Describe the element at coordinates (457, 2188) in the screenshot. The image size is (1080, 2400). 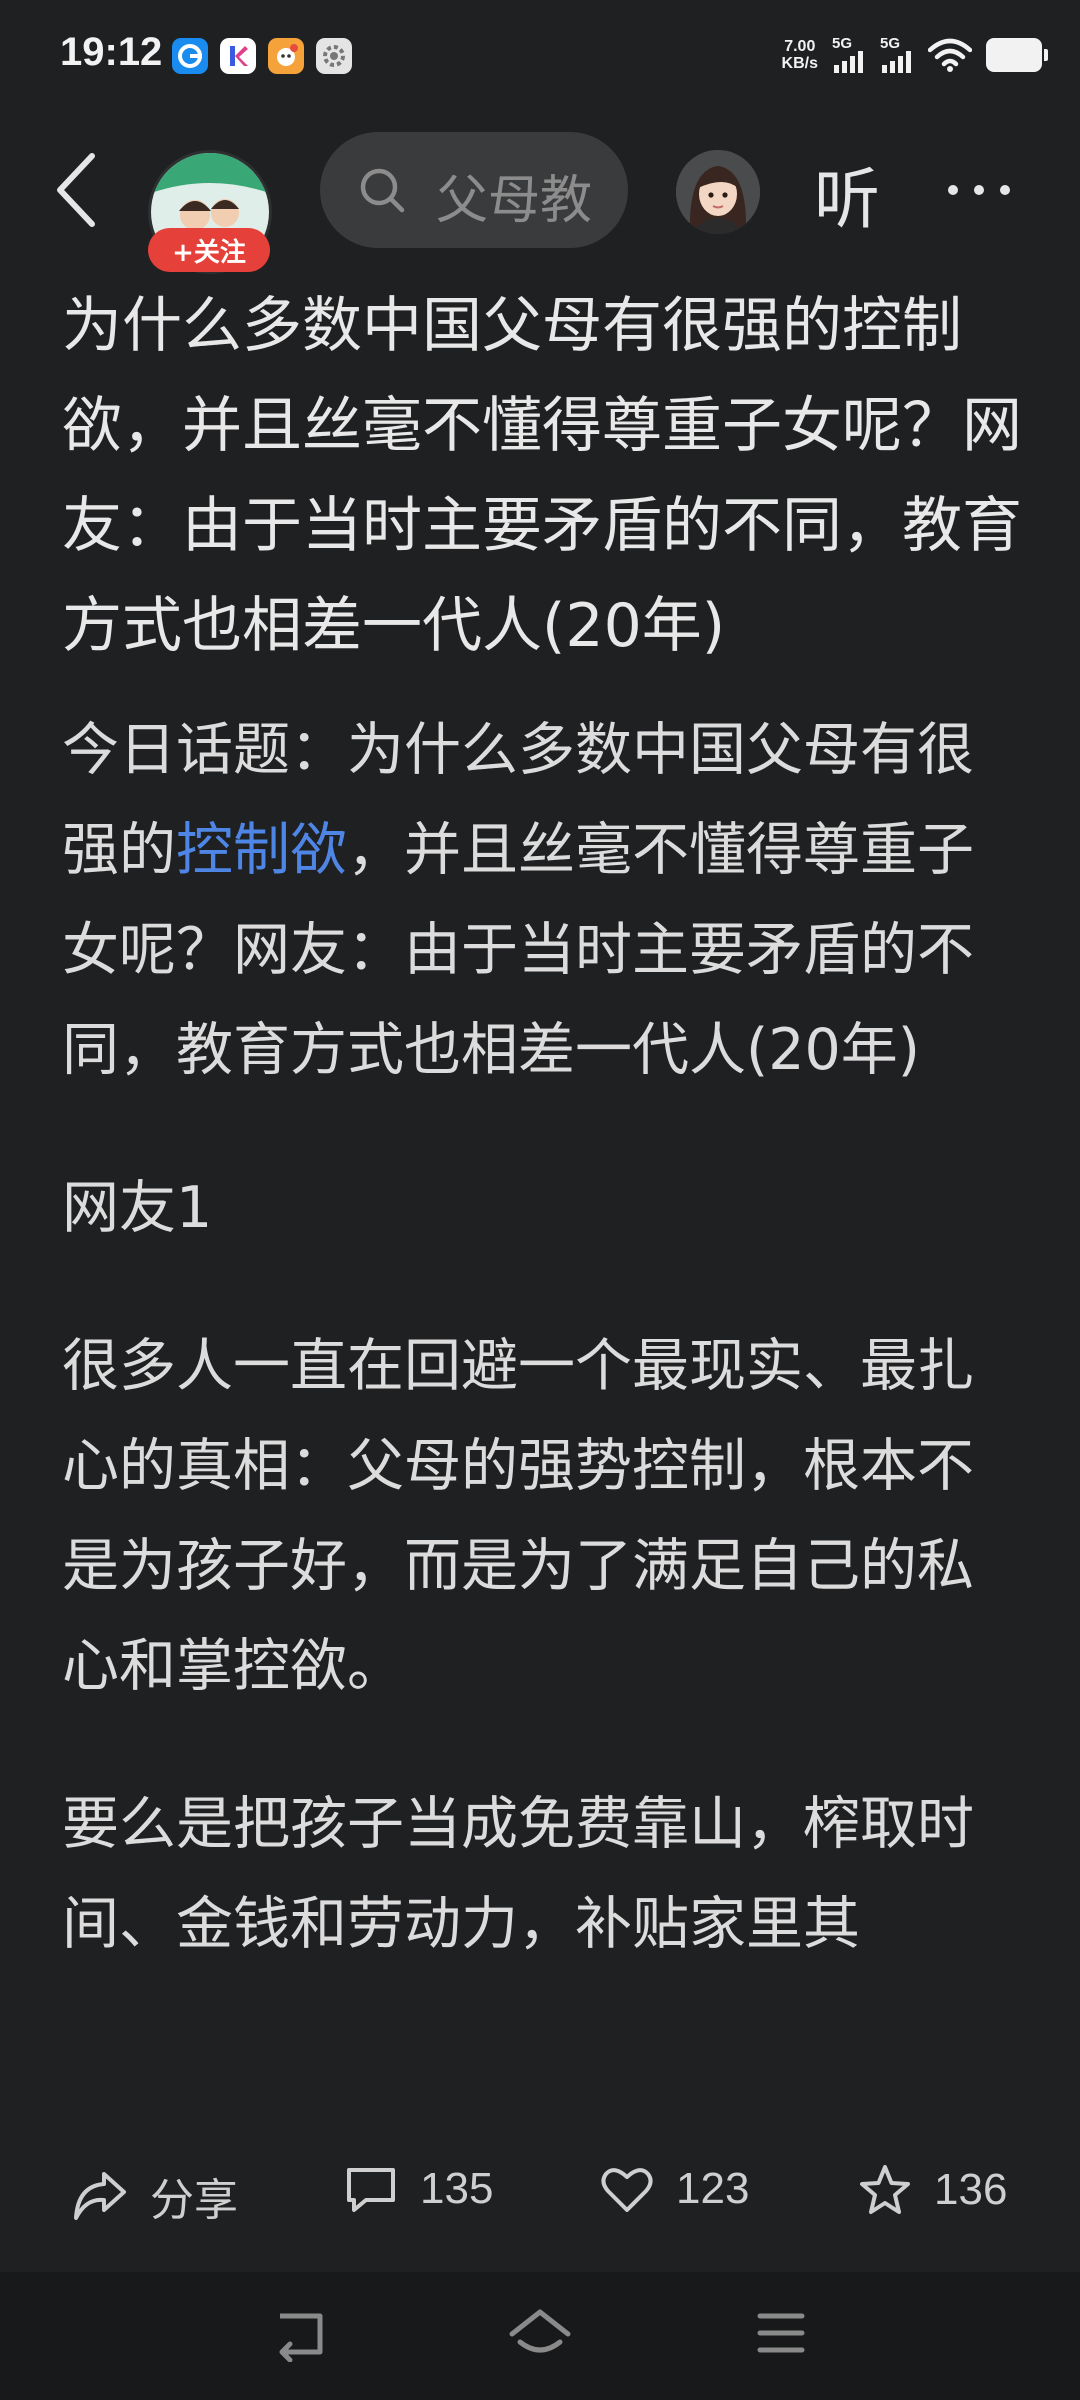
I see `comment-count: 135` at that location.